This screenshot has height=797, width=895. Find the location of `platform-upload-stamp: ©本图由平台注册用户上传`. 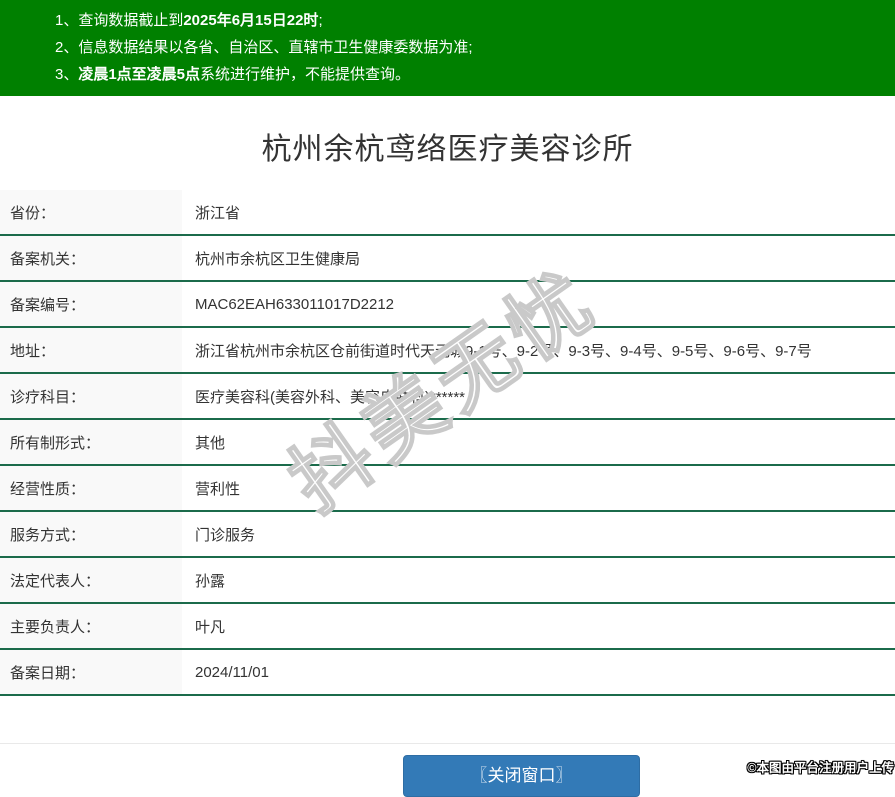

platform-upload-stamp: ©本图由平台注册用户上传 is located at coordinates (820, 768).